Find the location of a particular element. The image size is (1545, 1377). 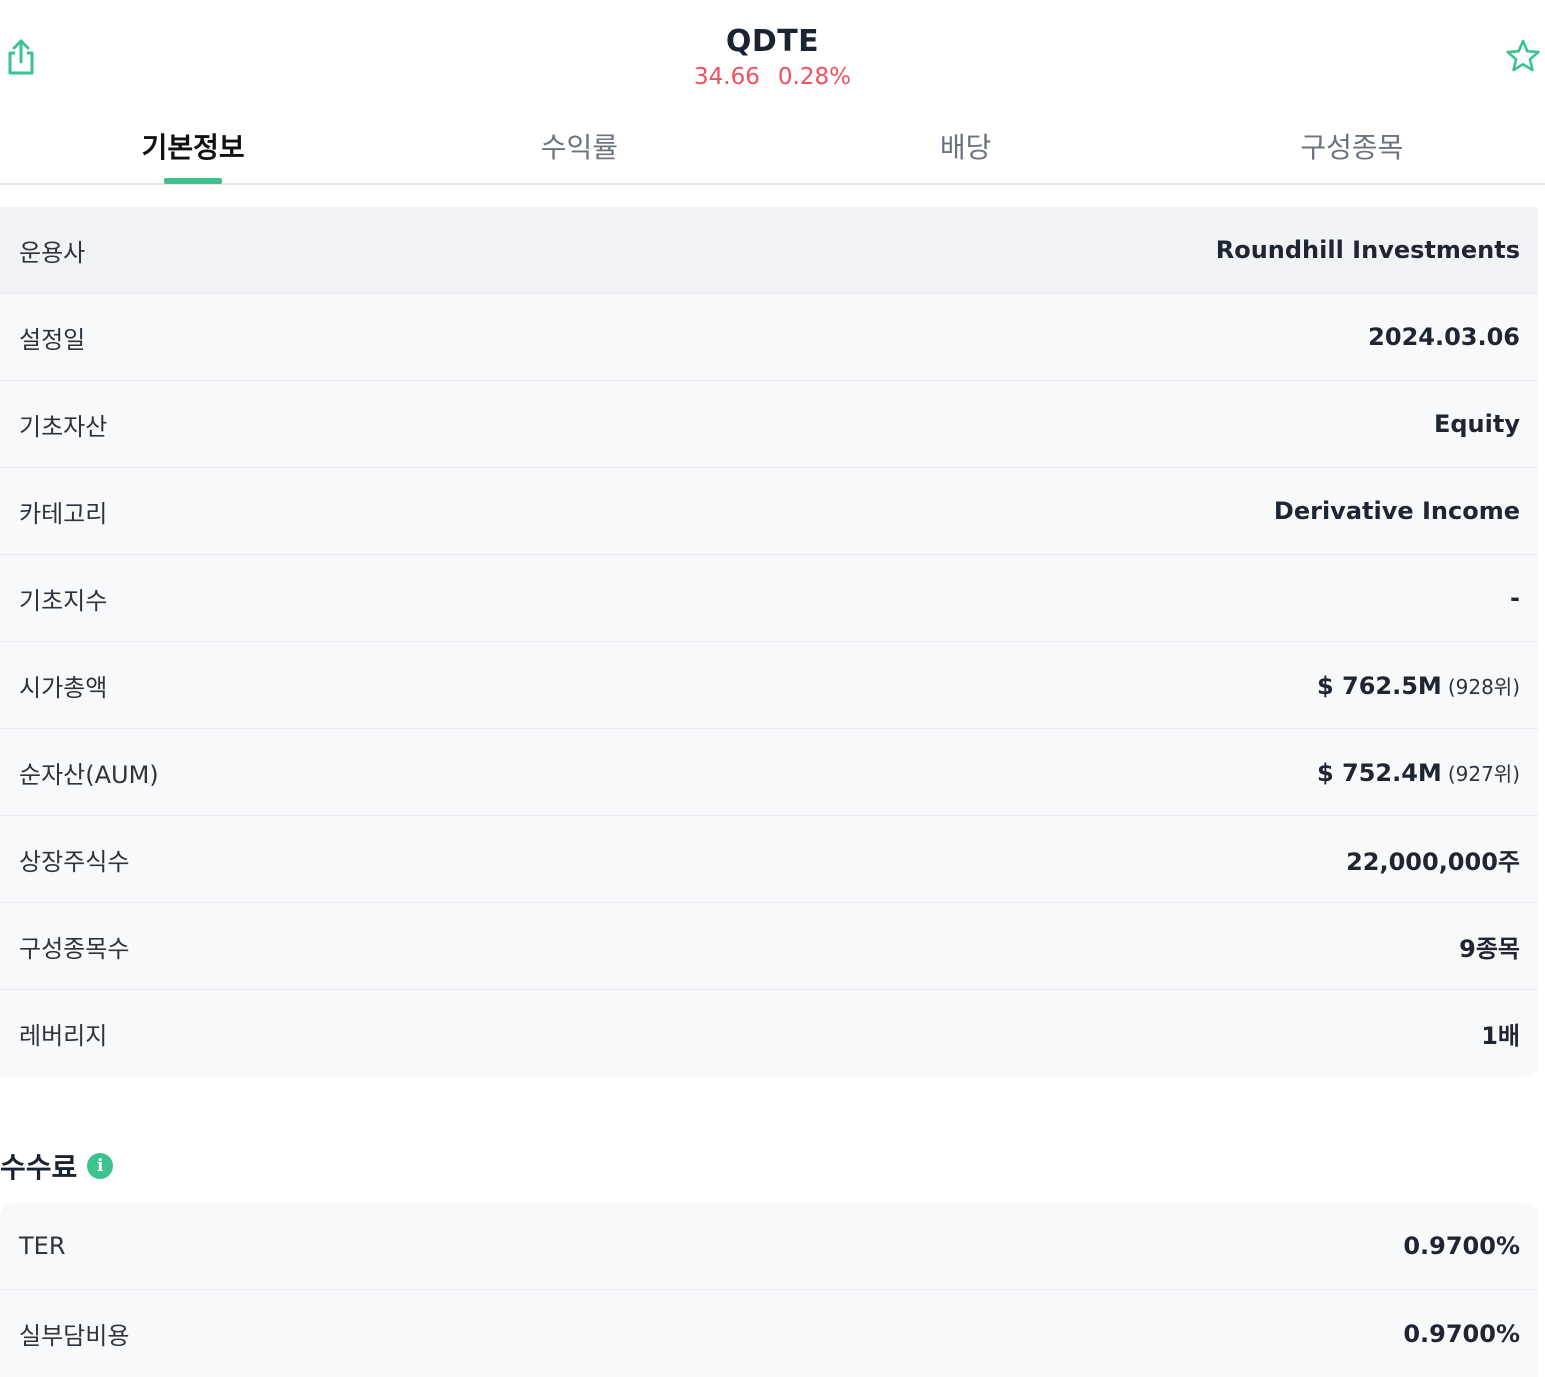

value-text: Derivative Income is located at coordinates (1396, 511).